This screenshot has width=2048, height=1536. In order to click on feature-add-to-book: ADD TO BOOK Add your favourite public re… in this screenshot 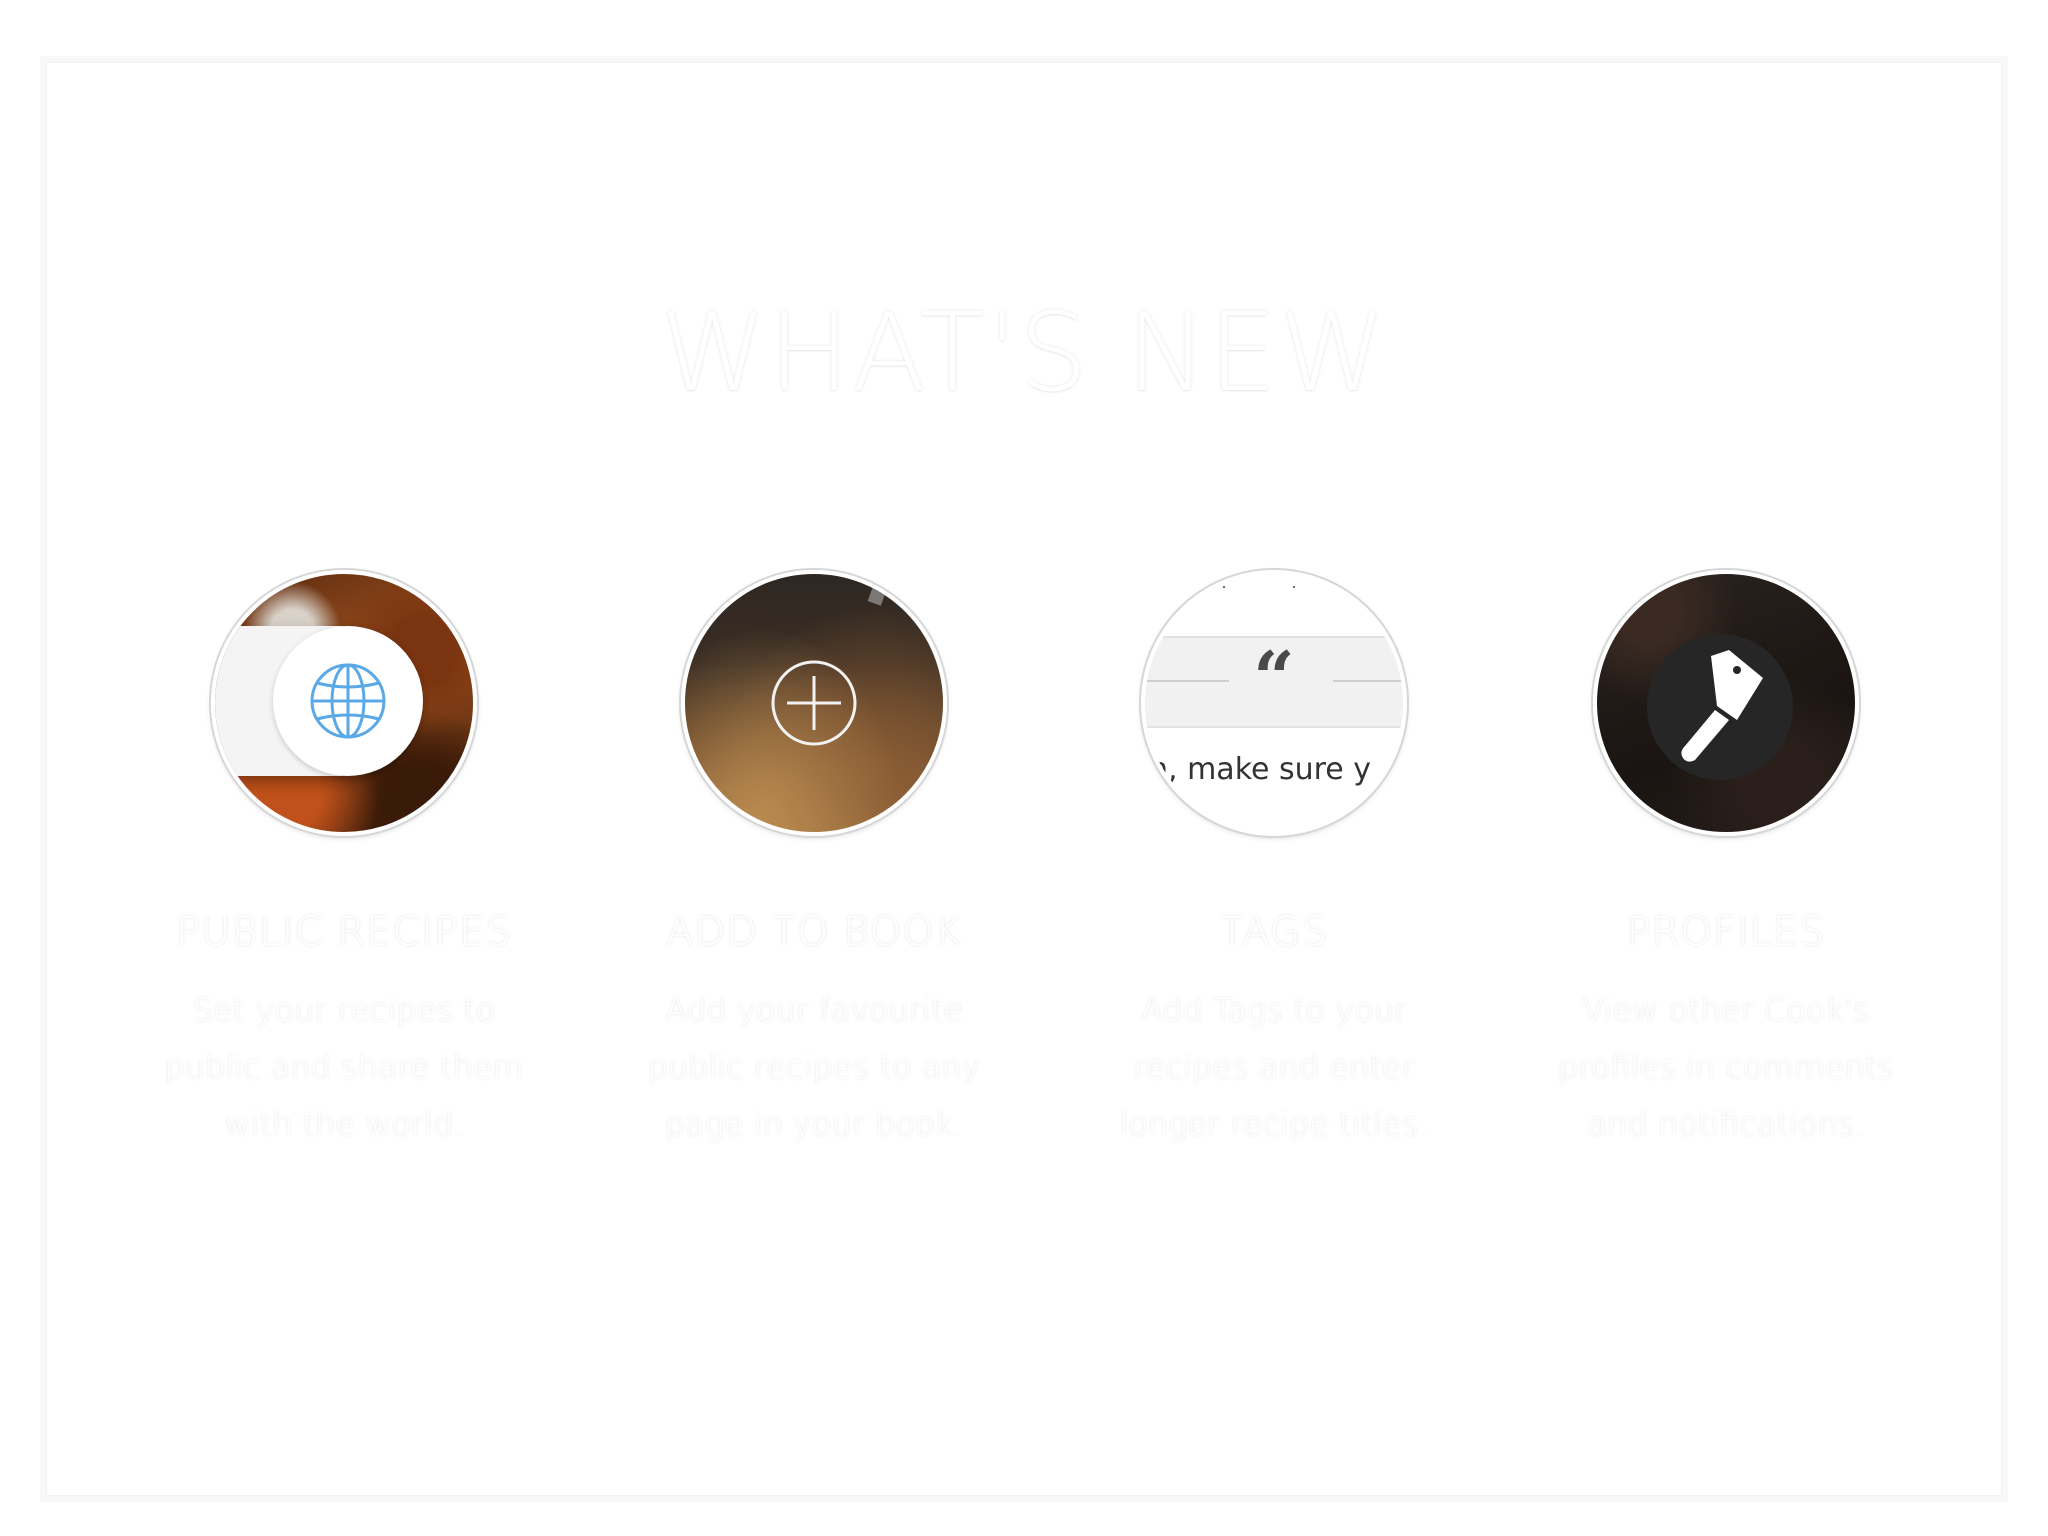, I will do `click(814, 861)`.